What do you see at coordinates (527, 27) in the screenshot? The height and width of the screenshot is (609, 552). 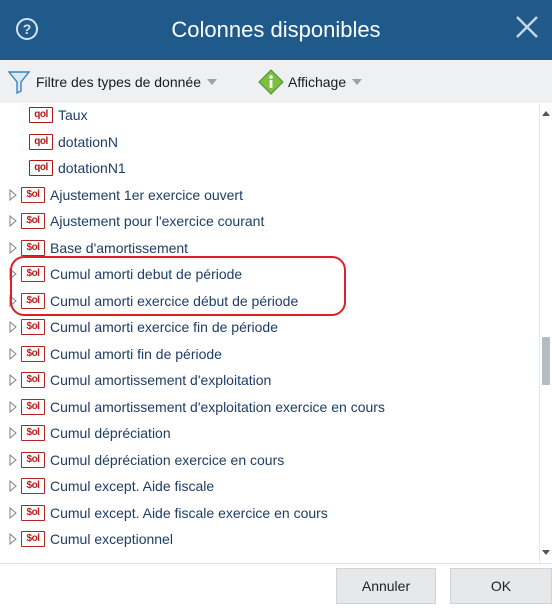 I see `close-icon` at bounding box center [527, 27].